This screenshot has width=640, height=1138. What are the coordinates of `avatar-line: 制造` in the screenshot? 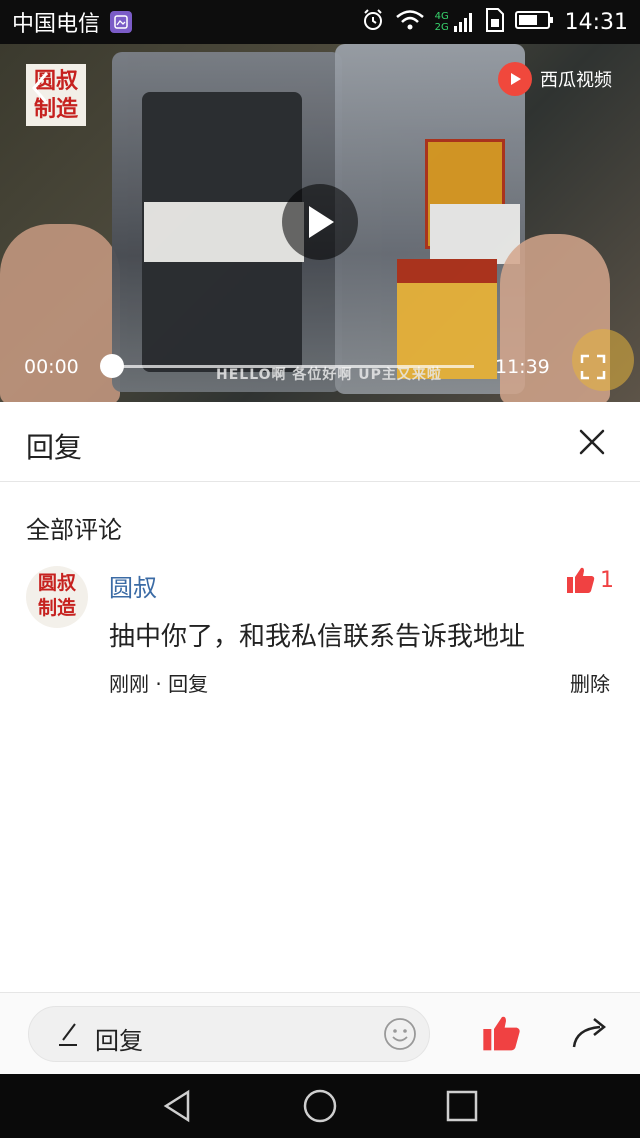 It's located at (56, 608).